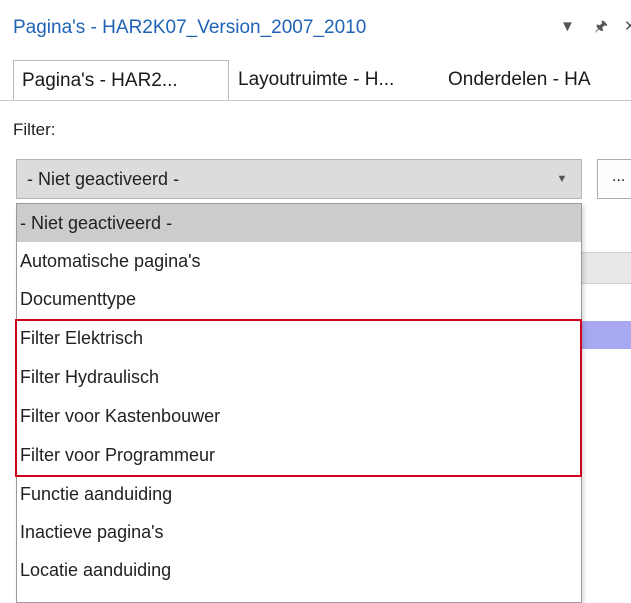  Describe the element at coordinates (601, 27) in the screenshot. I see `pin-icon: 🖈` at that location.